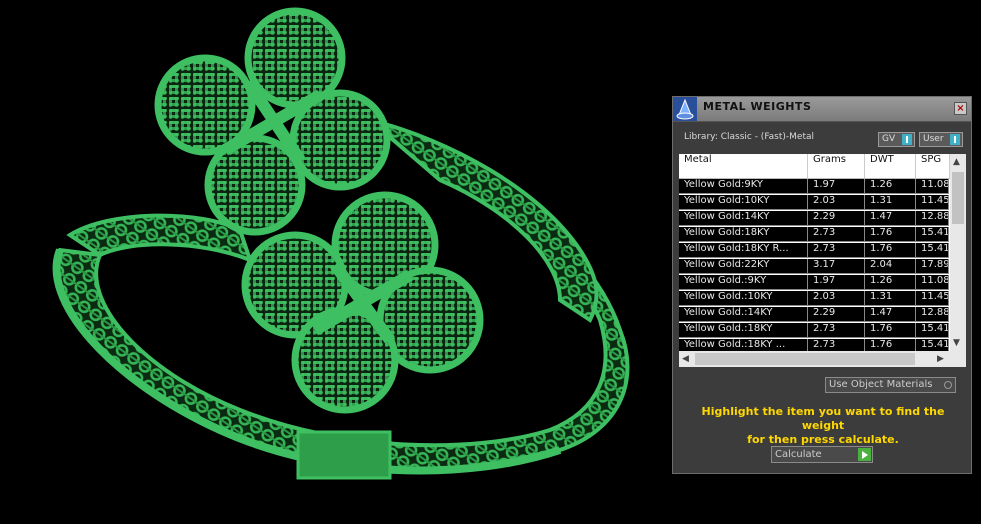  Describe the element at coordinates (743, 282) in the screenshot. I see `metal-cell: Yellow Gold.:9KY` at that location.